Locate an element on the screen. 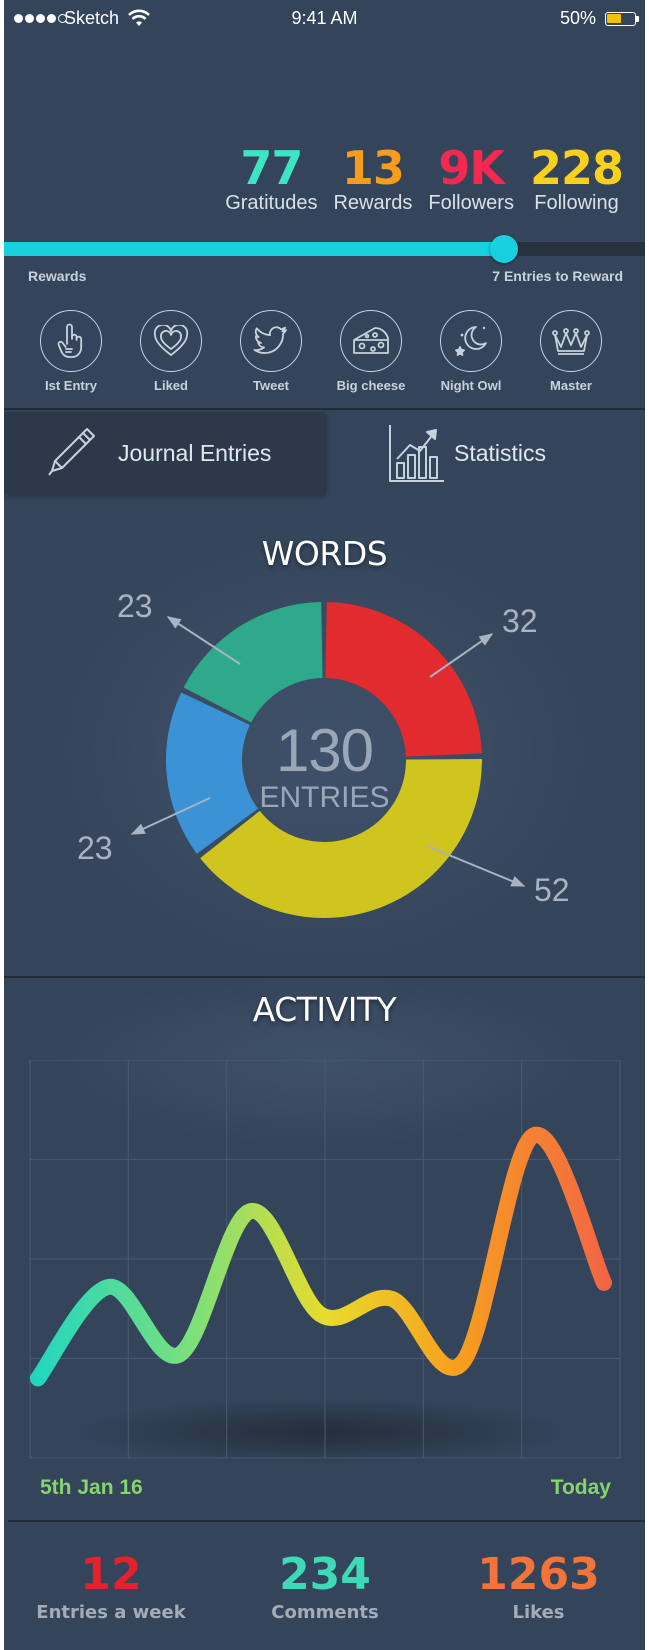 Image resolution: width=649 pixels, height=1650 pixels. slice-label-blue: 23 is located at coordinates (95, 848).